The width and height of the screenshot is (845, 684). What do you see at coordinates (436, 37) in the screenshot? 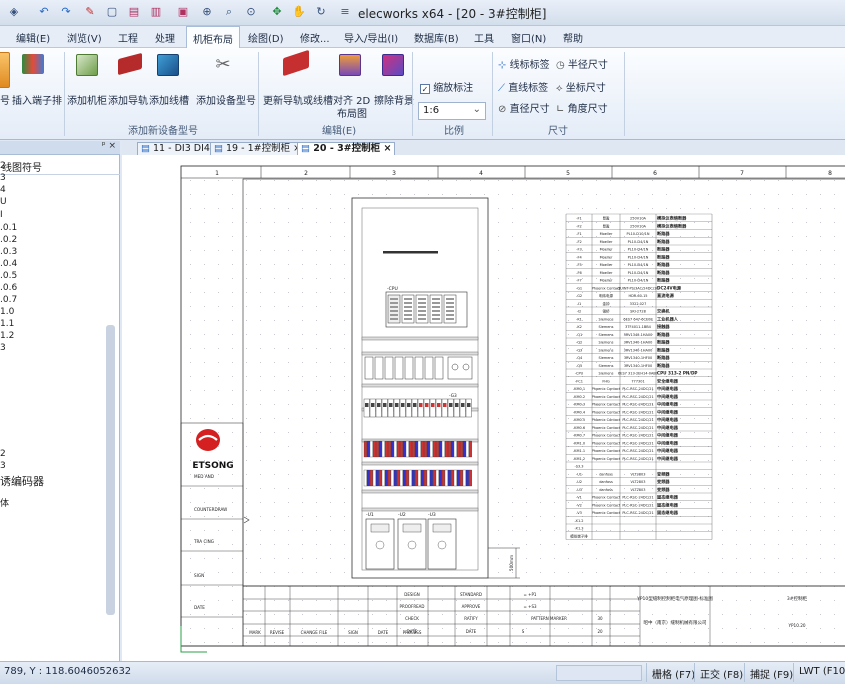
I see `menu-item: 数据库(B)` at bounding box center [436, 37].